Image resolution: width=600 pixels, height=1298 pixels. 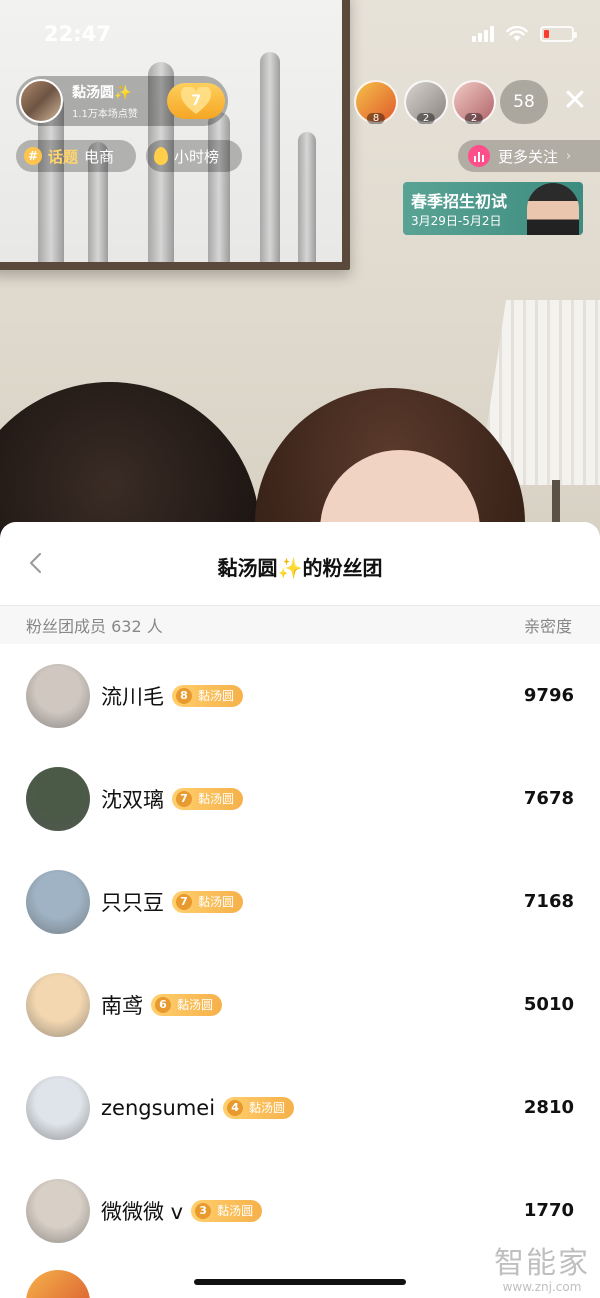 What do you see at coordinates (479, 156) in the screenshot?
I see `ranking-bars-icon` at bounding box center [479, 156].